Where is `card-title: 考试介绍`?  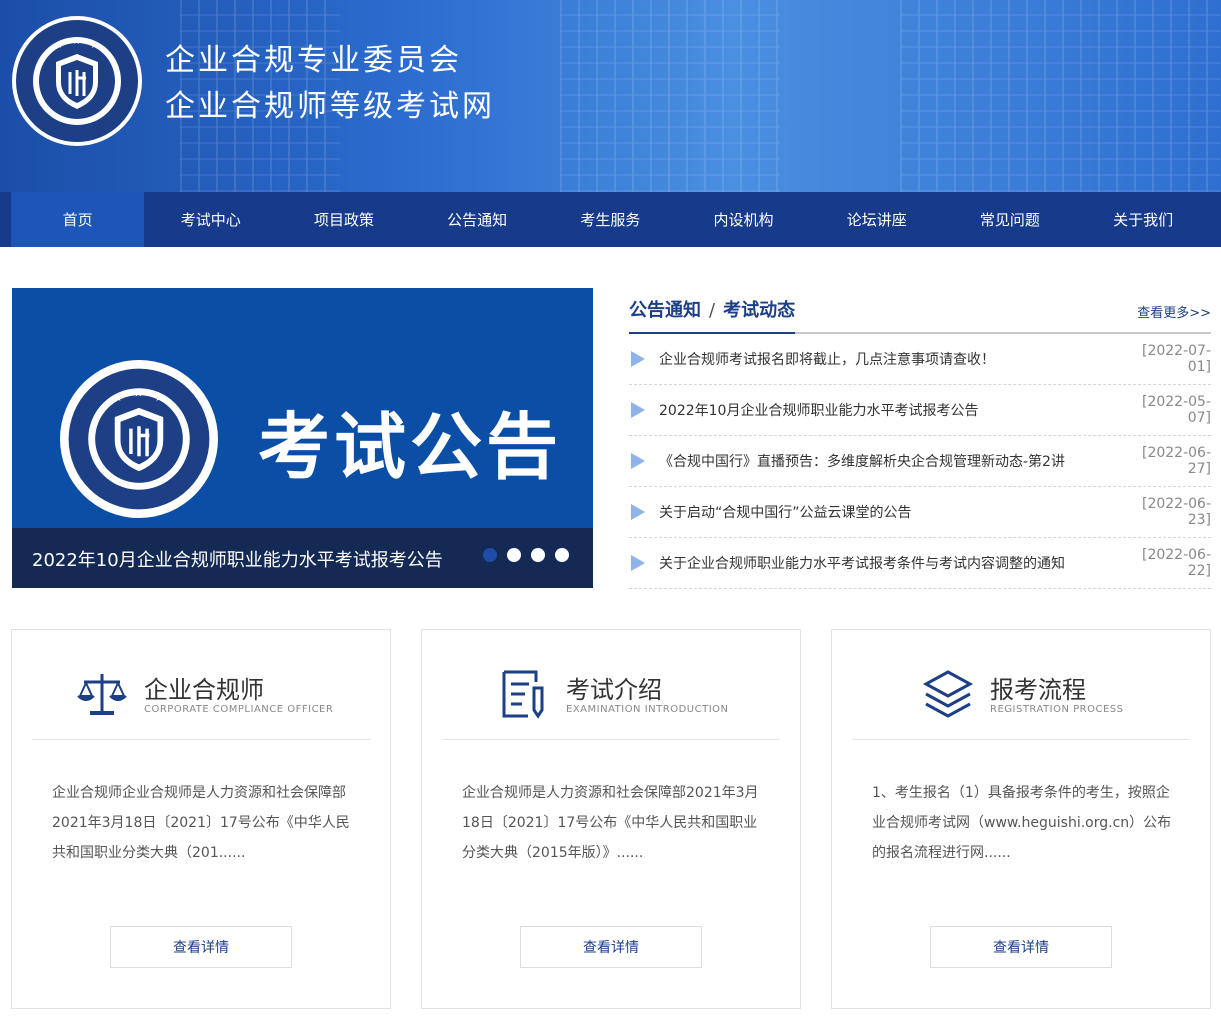 card-title: 考试介绍 is located at coordinates (614, 690).